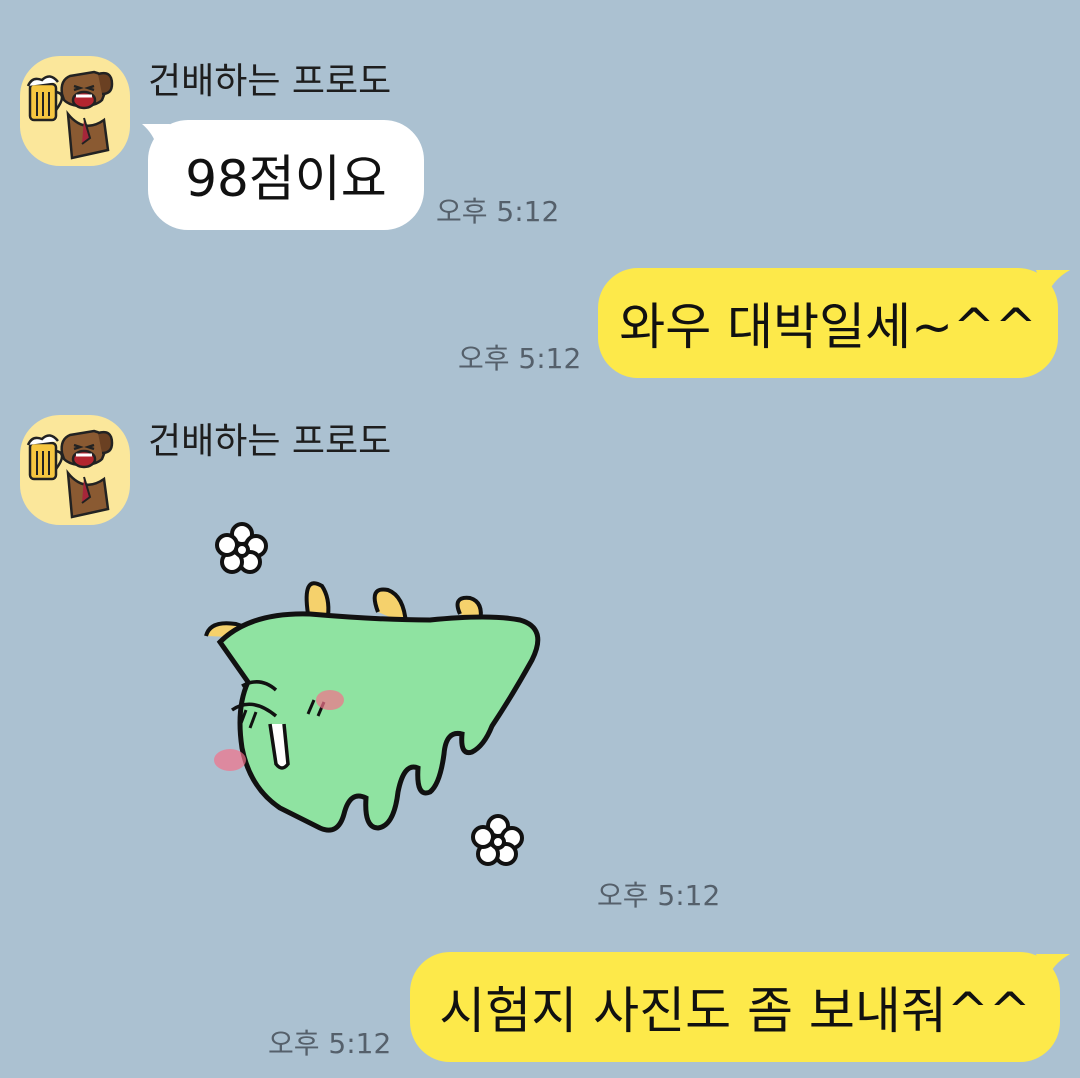 Image resolution: width=1080 pixels, height=1078 pixels. I want to click on green-dragon-sticker, so click(370, 695).